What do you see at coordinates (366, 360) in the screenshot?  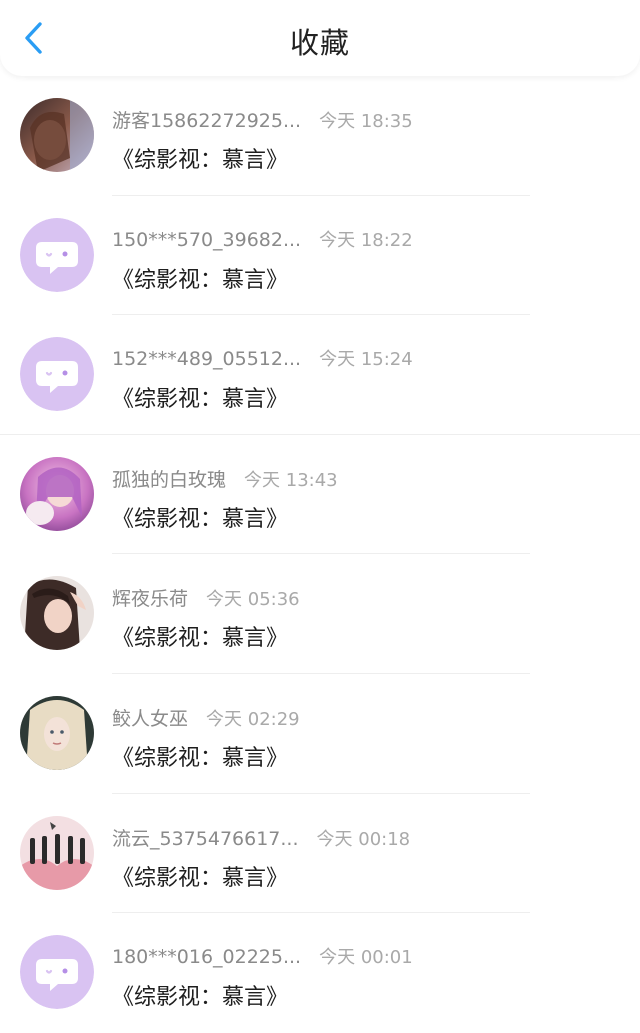 I see `timestamp: 今天 15:24` at bounding box center [366, 360].